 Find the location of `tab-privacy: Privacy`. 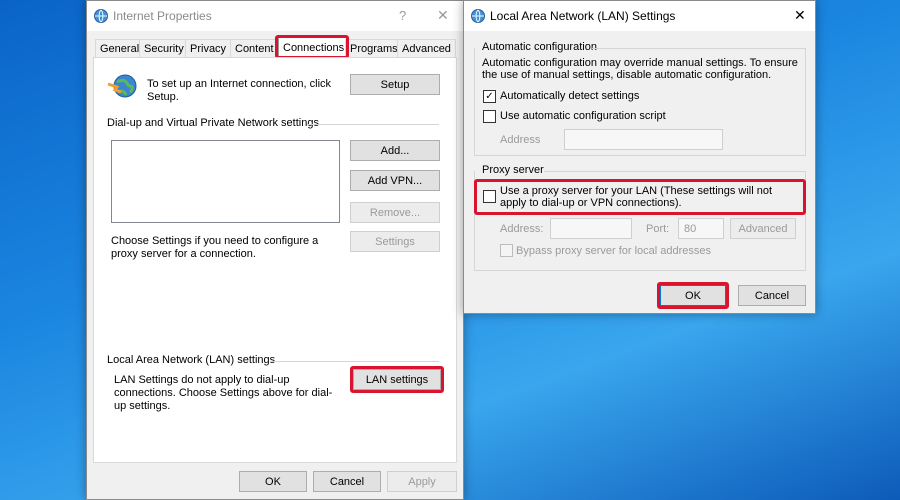

tab-privacy: Privacy is located at coordinates (208, 48).